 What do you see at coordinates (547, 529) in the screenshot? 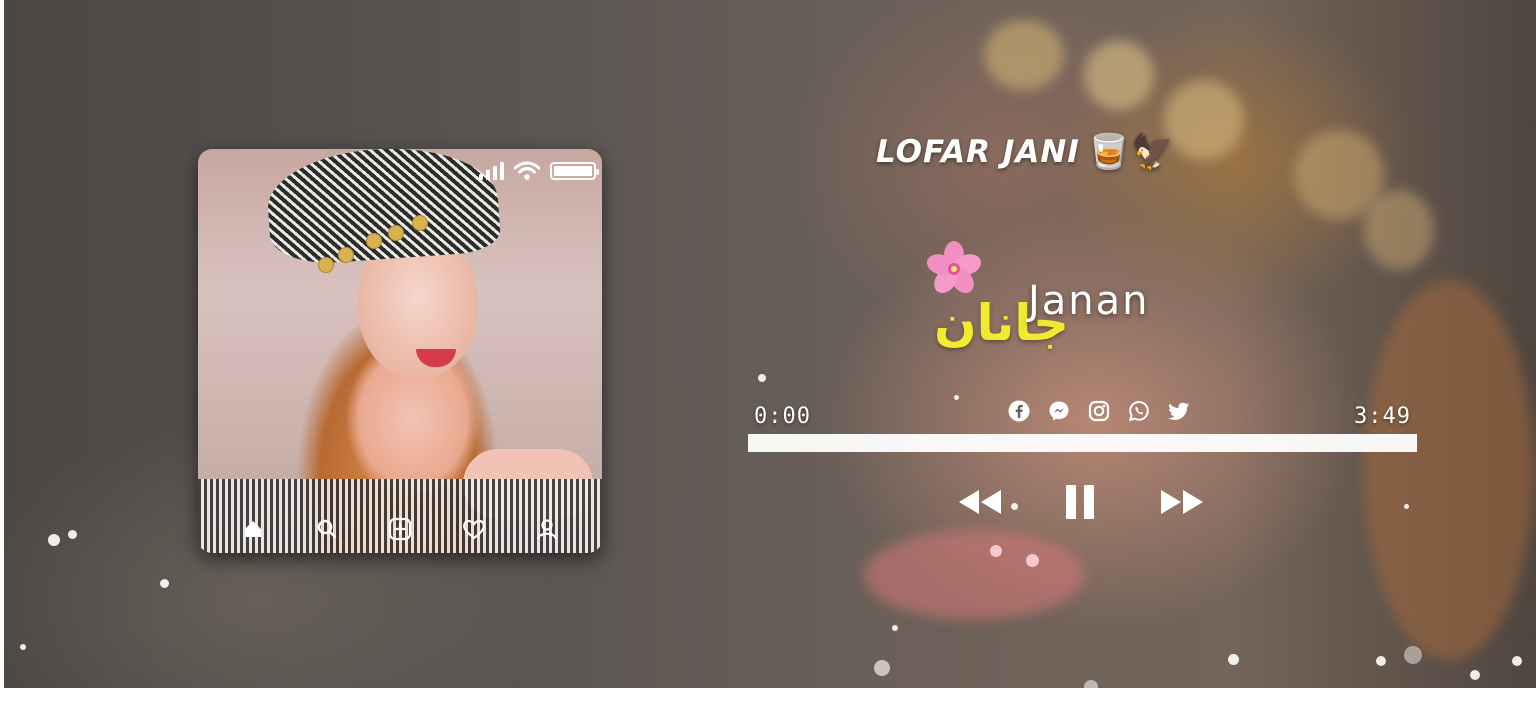
I see `profile-icon` at bounding box center [547, 529].